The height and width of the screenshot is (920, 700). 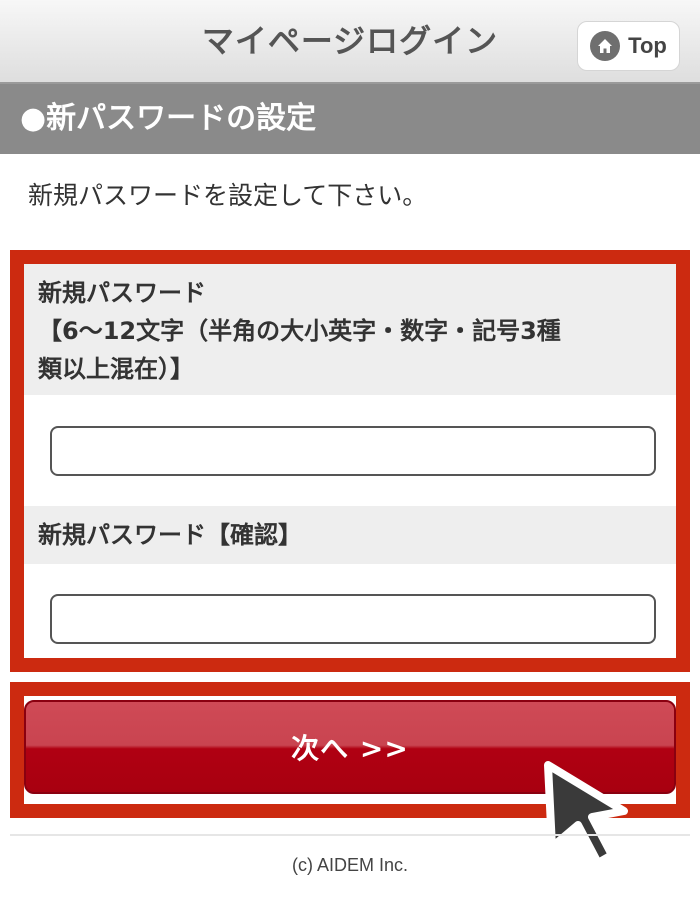 I want to click on new-password-label: 新規パスワード 【6～12文字（半角の大小英字・数字・記号3種 類以上混在）】, so click(x=350, y=329).